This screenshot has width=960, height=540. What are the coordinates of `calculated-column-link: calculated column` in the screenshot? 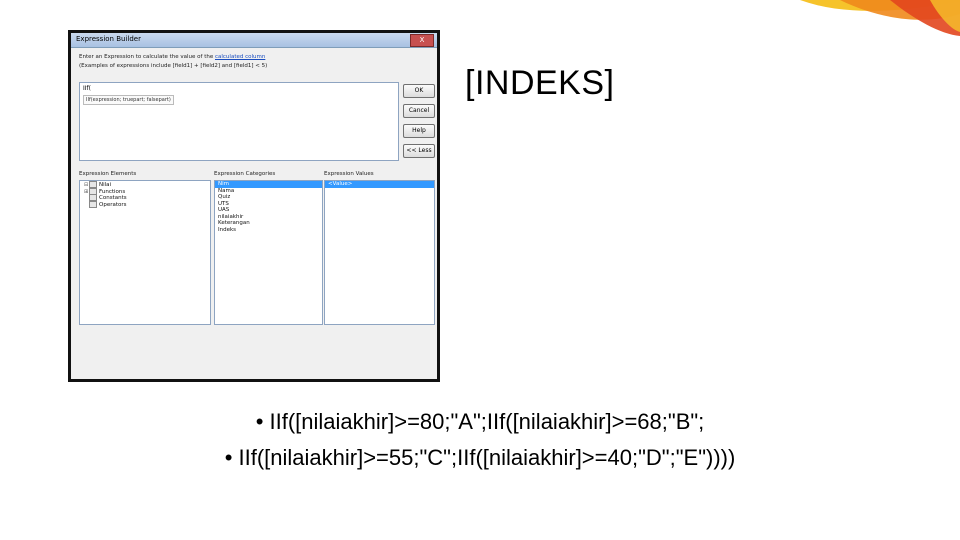 It's located at (240, 57).